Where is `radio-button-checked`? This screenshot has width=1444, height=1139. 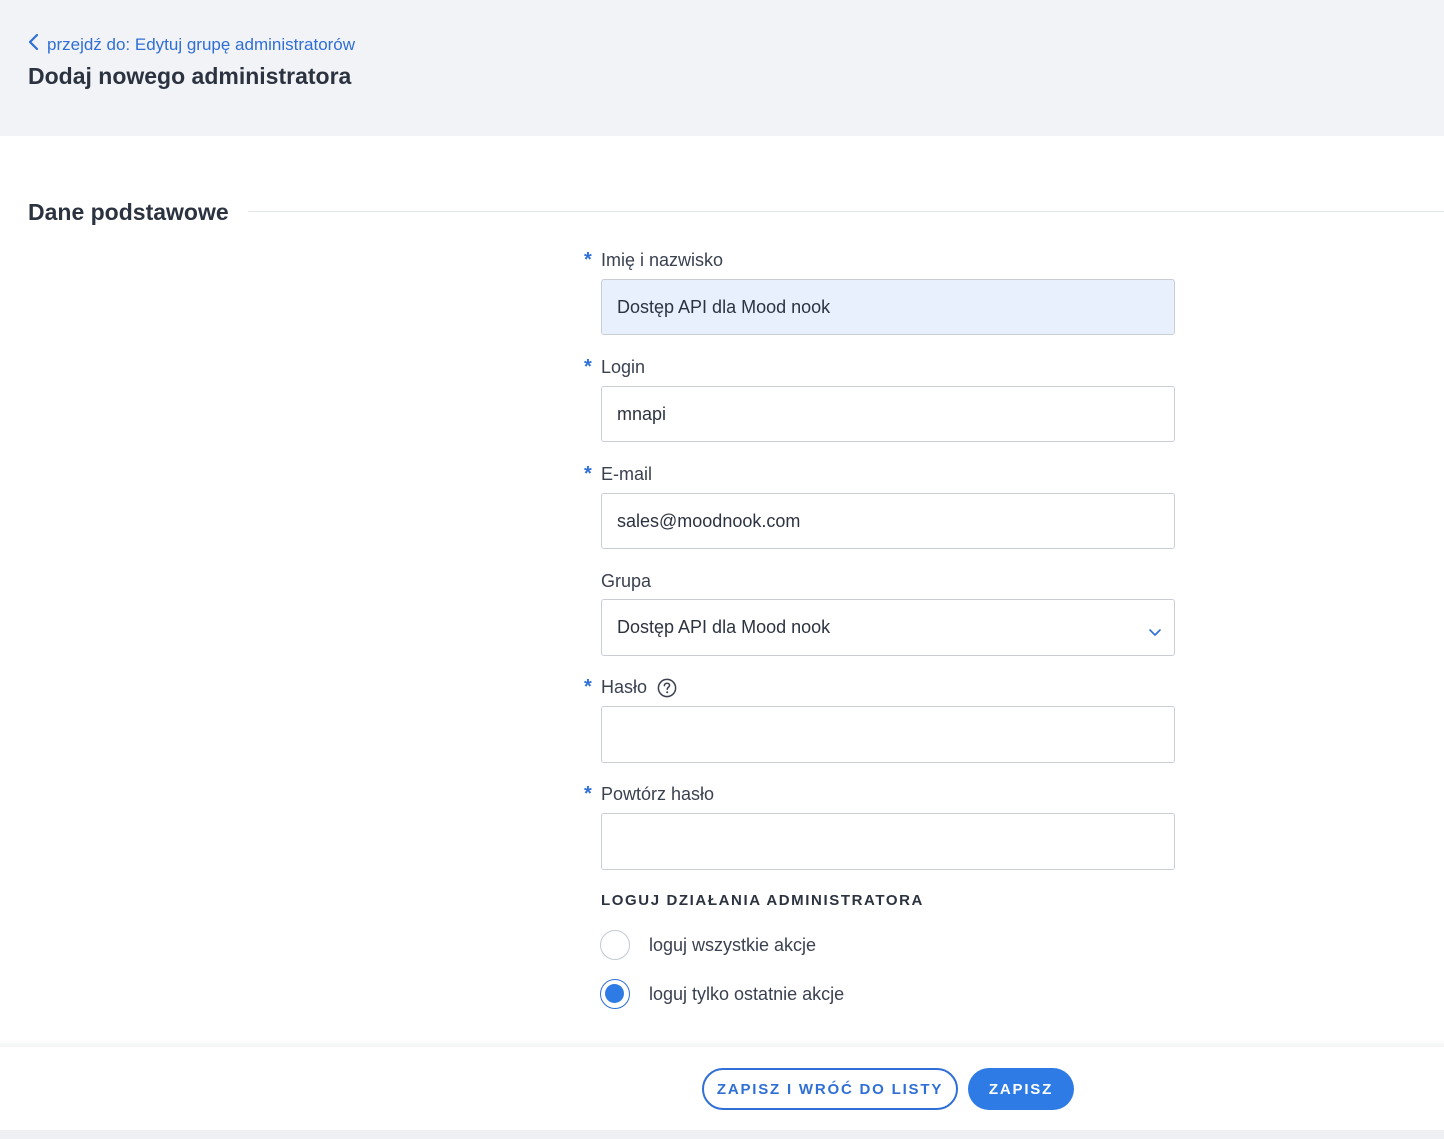 radio-button-checked is located at coordinates (615, 994).